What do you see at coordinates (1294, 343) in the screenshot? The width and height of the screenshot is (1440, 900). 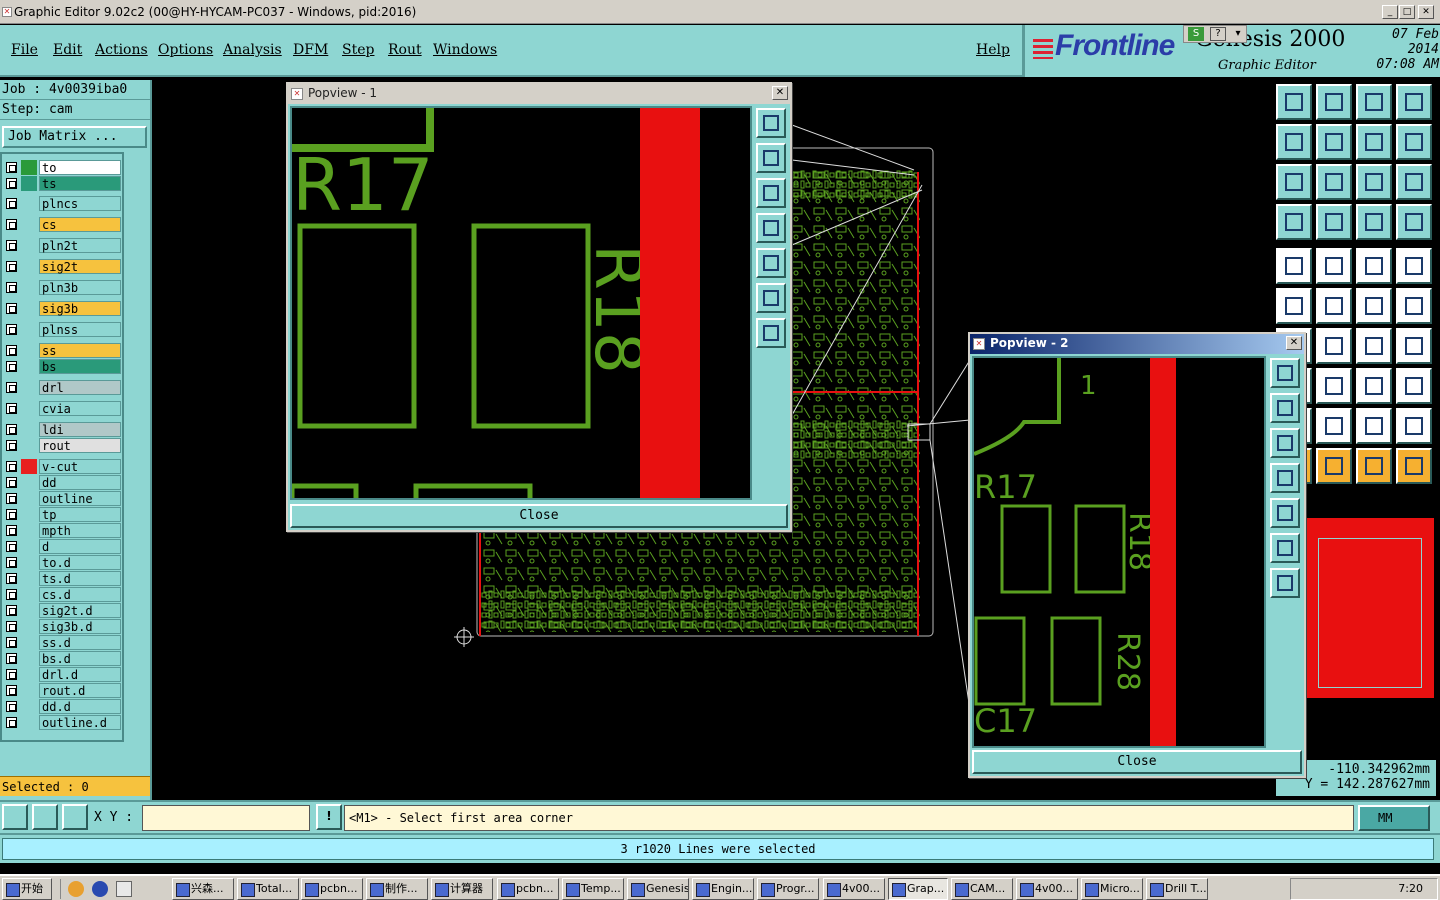 I see `popview-2-close-icon: ✕` at bounding box center [1294, 343].